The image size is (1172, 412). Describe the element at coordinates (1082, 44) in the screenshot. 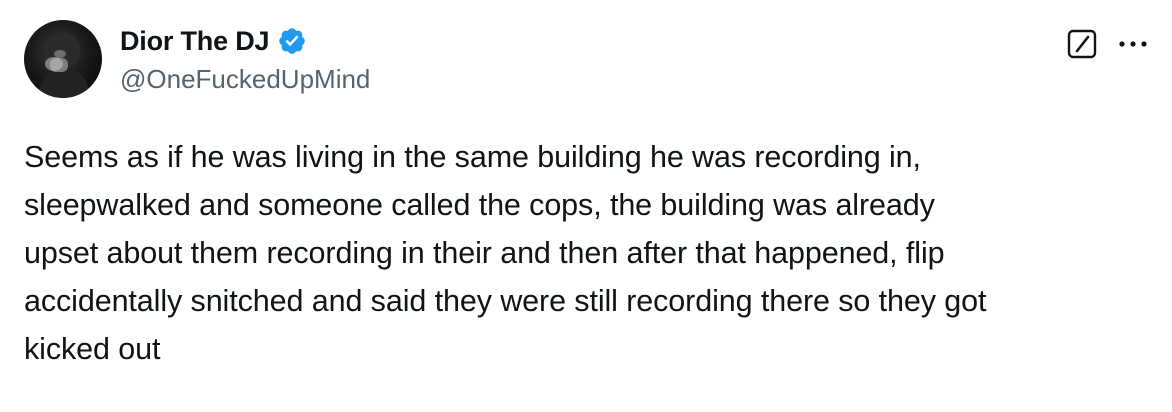

I see `edit-icon` at that location.